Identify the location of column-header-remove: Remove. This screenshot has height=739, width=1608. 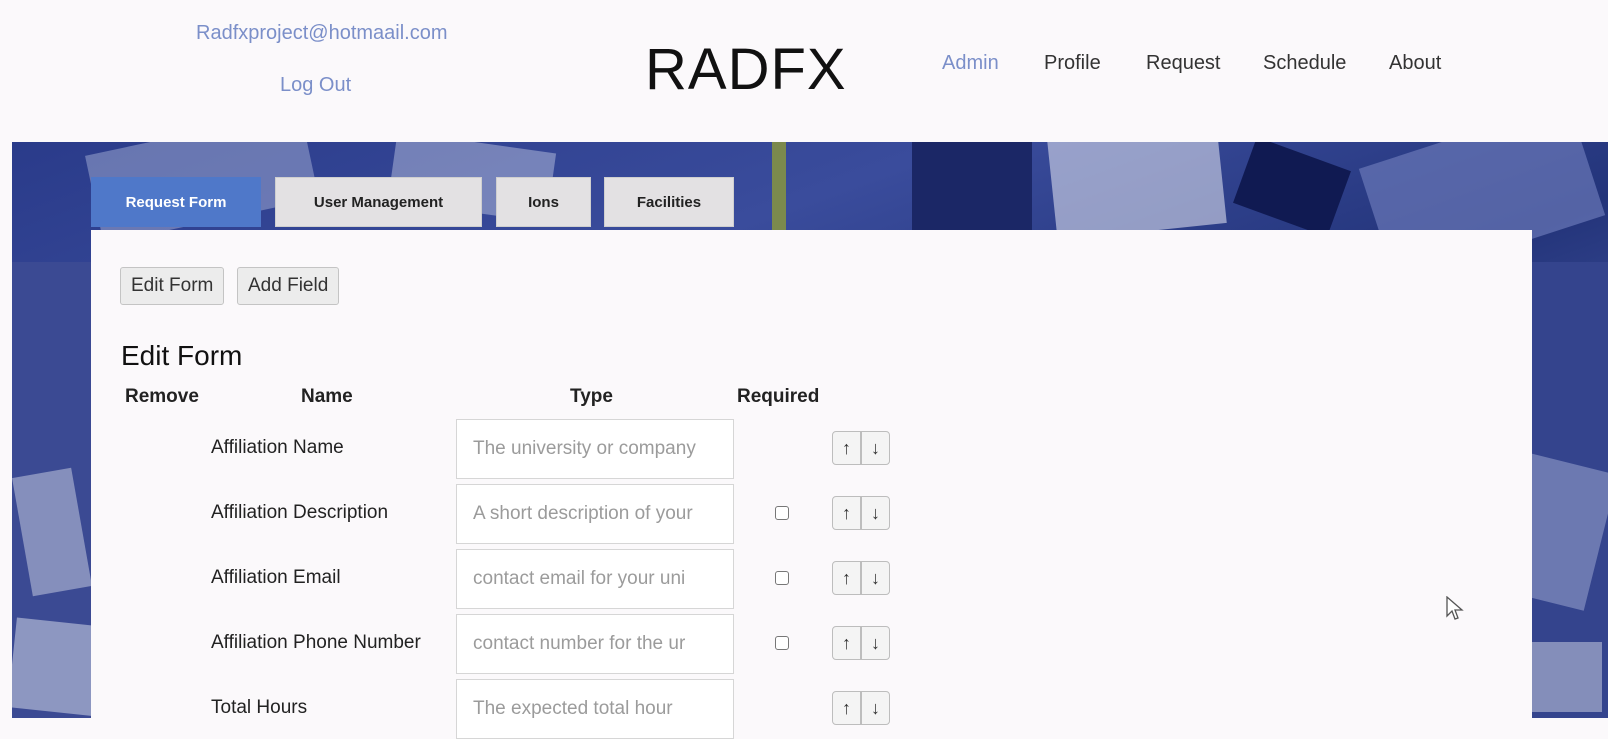
(162, 396).